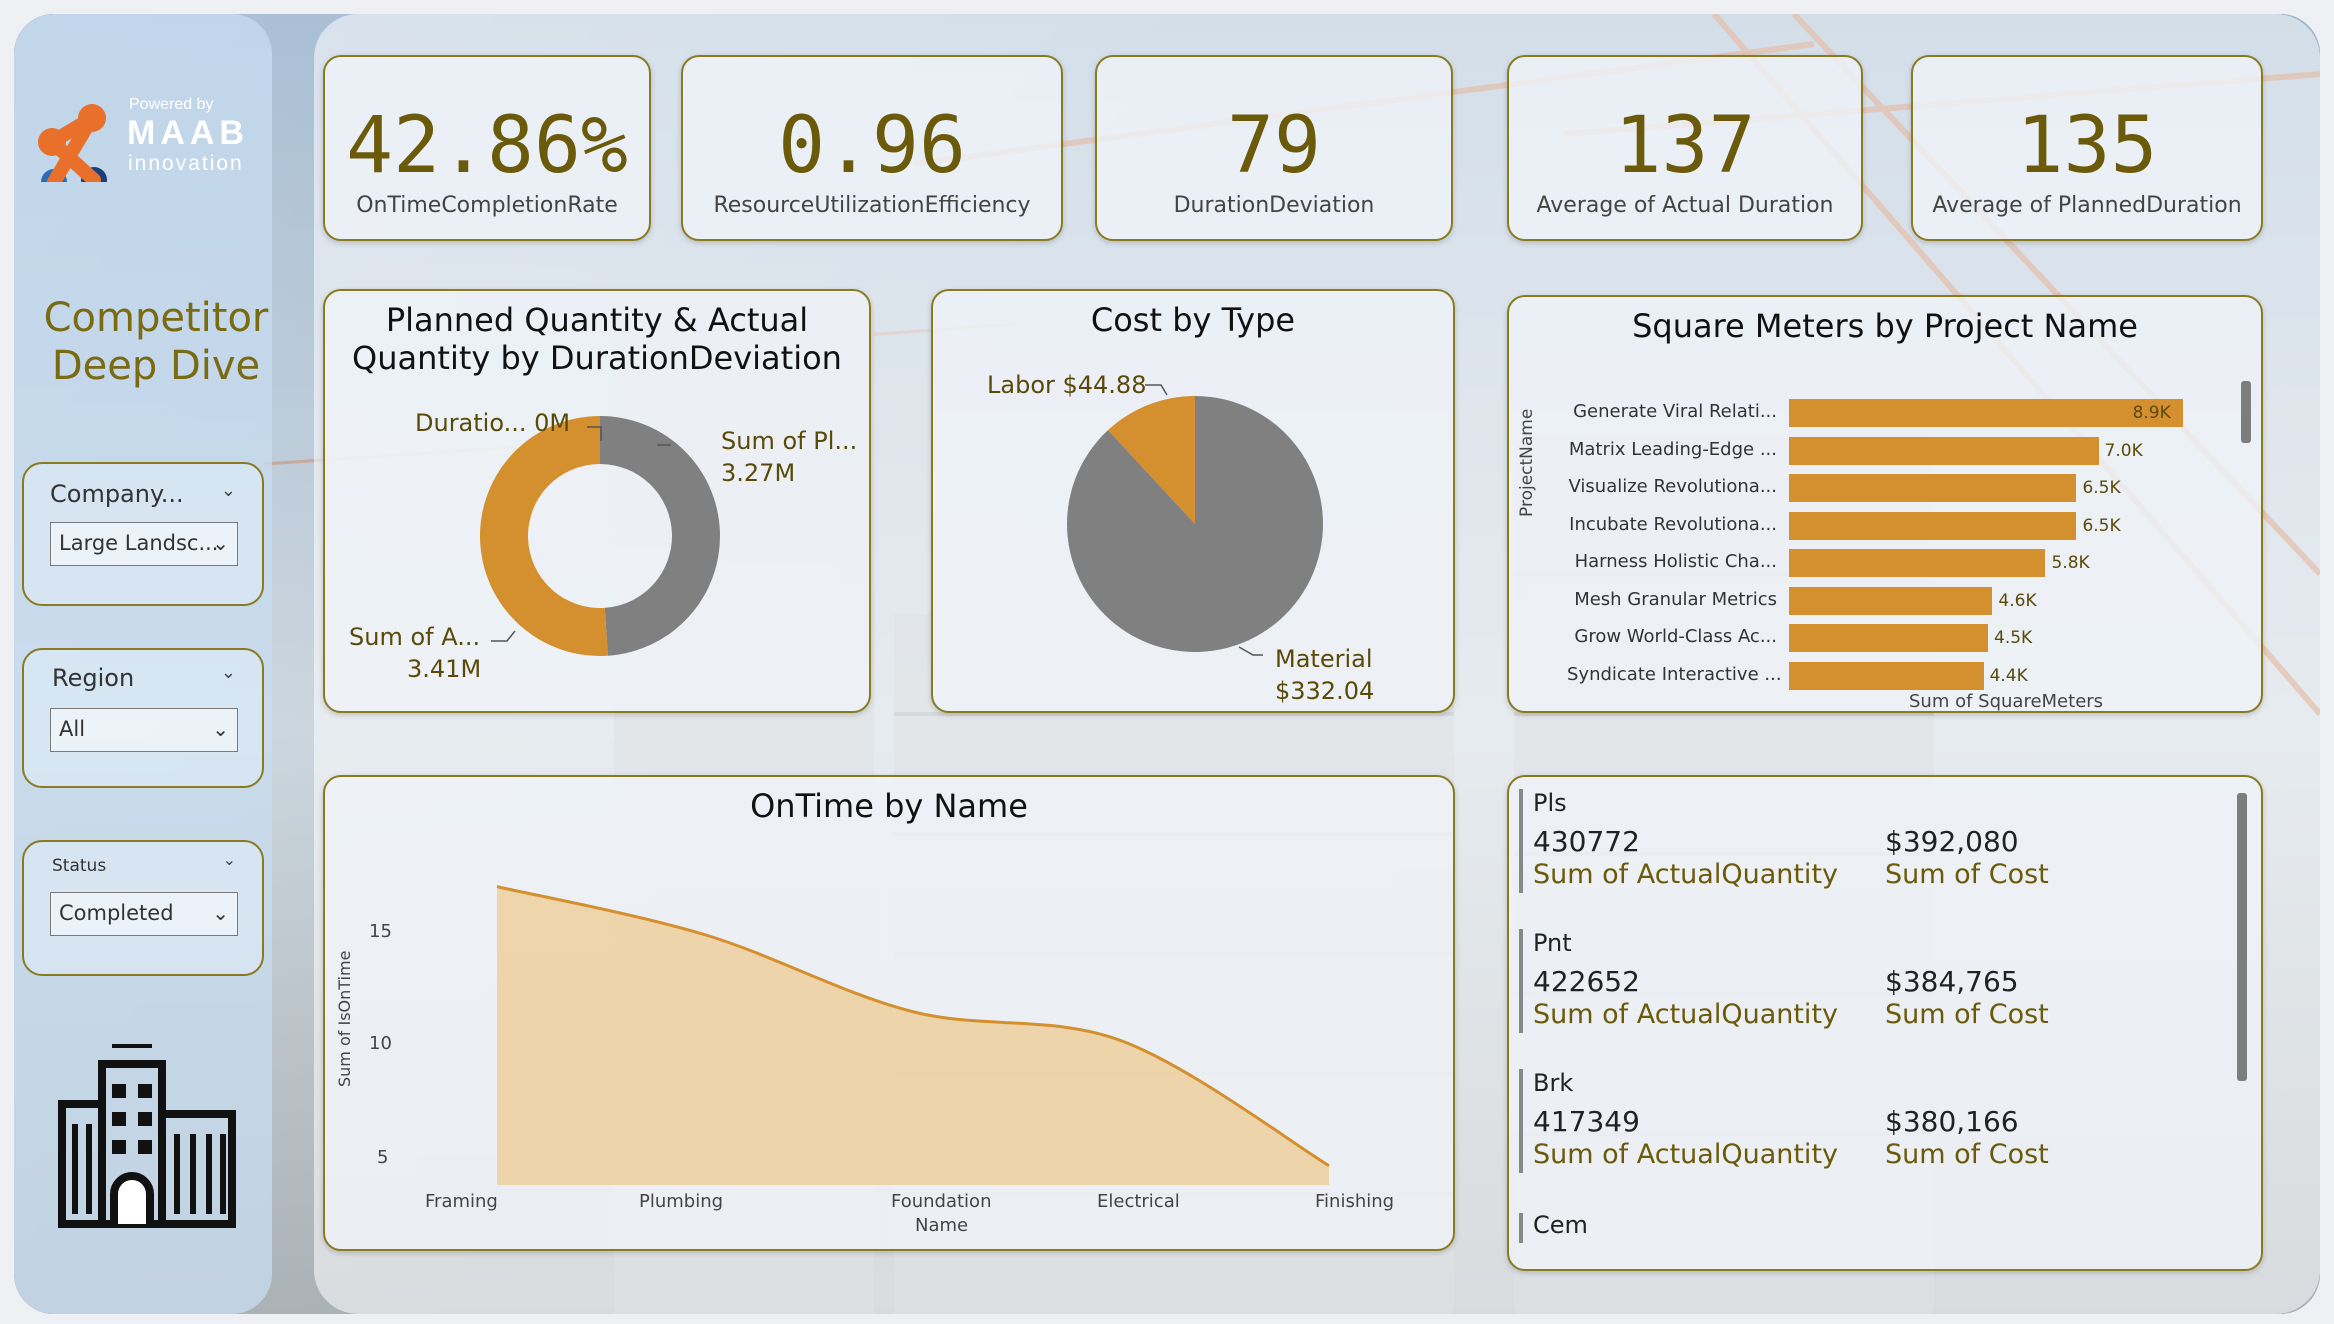 Image resolution: width=2334 pixels, height=1324 pixels. I want to click on ontime-y-tick: 15, so click(380, 931).